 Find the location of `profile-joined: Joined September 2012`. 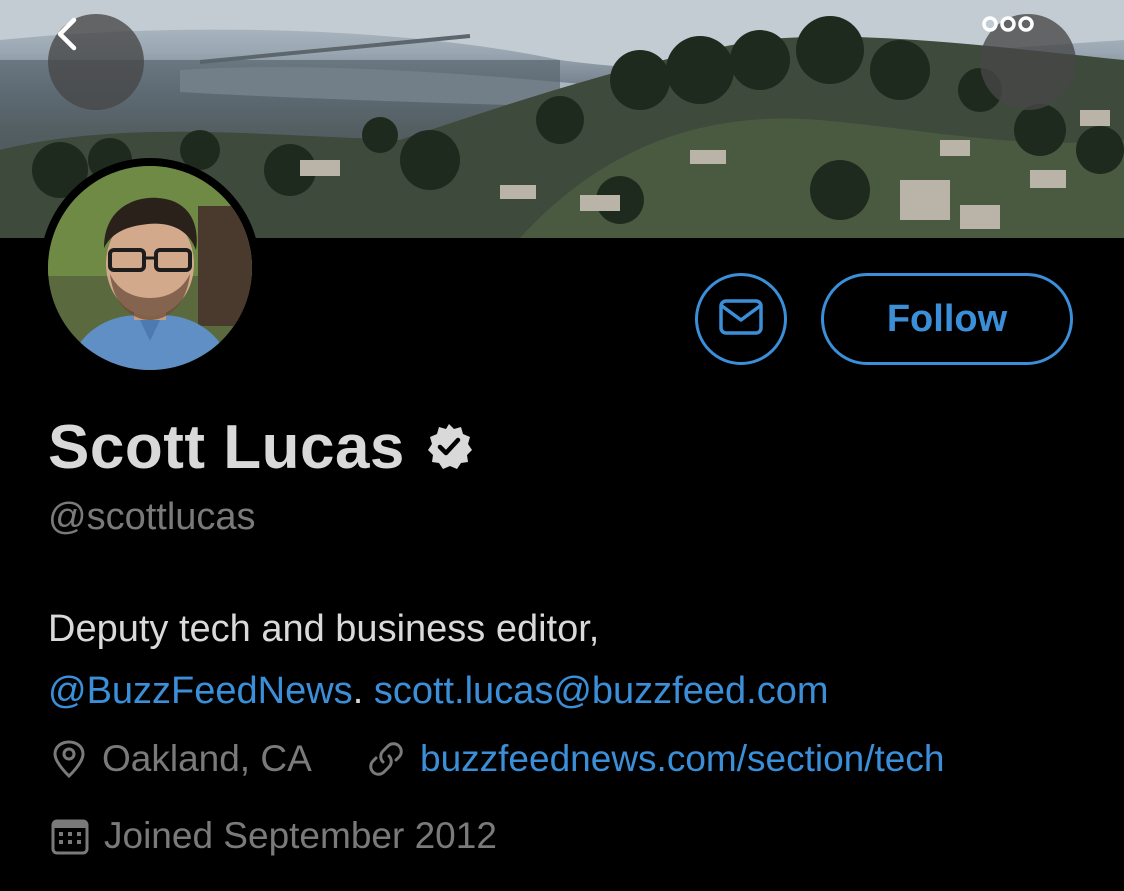

profile-joined: Joined September 2012 is located at coordinates (273, 836).